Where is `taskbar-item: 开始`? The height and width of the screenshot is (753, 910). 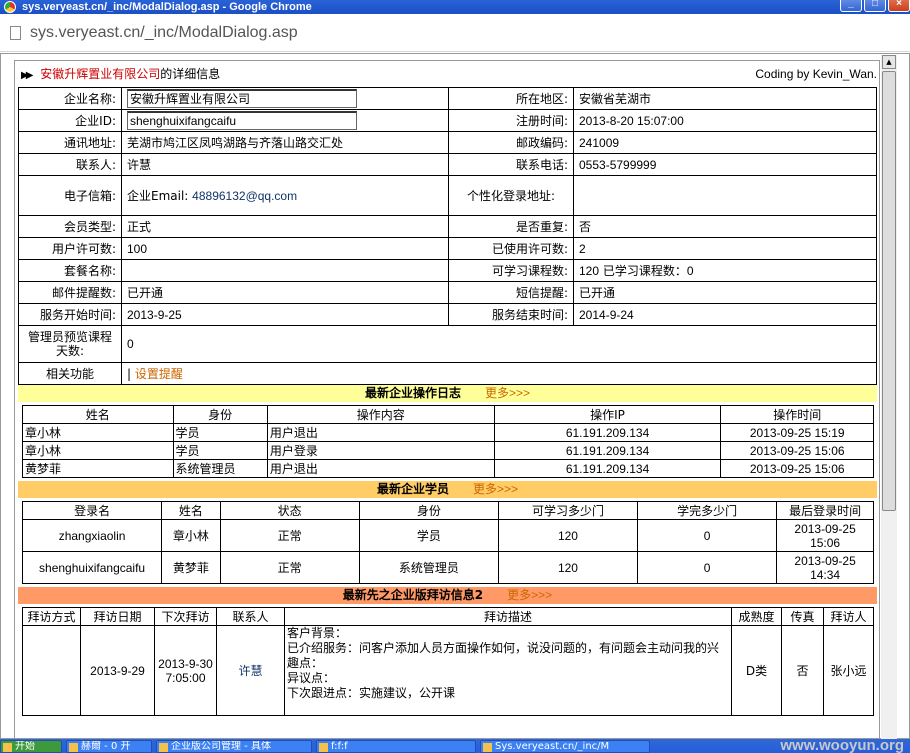
taskbar-item: 开始 is located at coordinates (31, 746).